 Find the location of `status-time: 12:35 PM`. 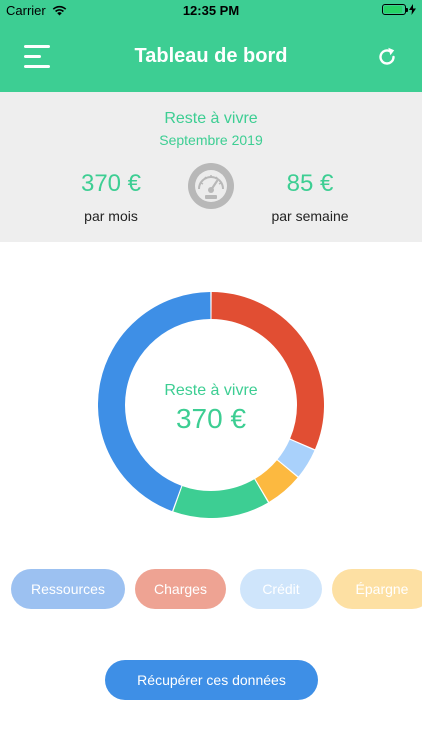

status-time: 12:35 PM is located at coordinates (211, 10).